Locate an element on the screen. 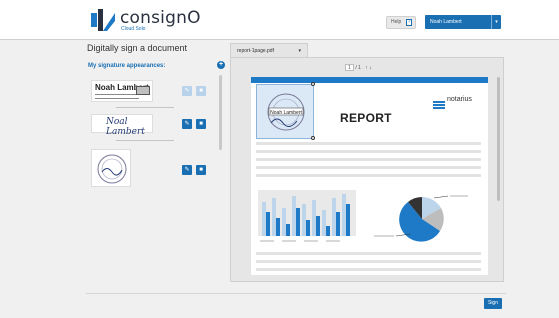 The width and height of the screenshot is (559, 318). report-title: REPORT is located at coordinates (366, 118).